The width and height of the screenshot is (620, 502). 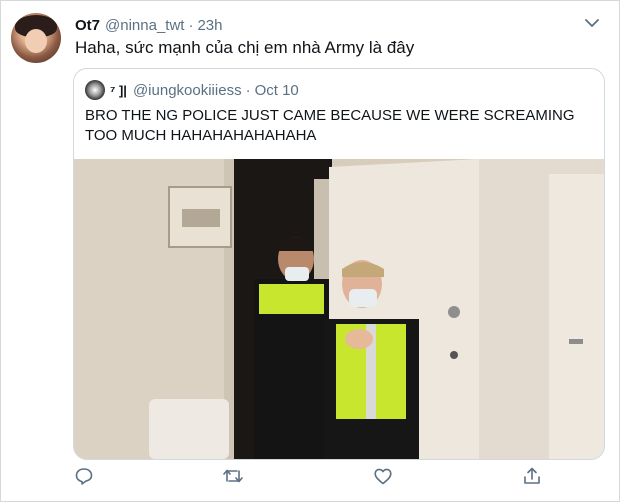 I want to click on avatar-face, so click(x=36, y=41).